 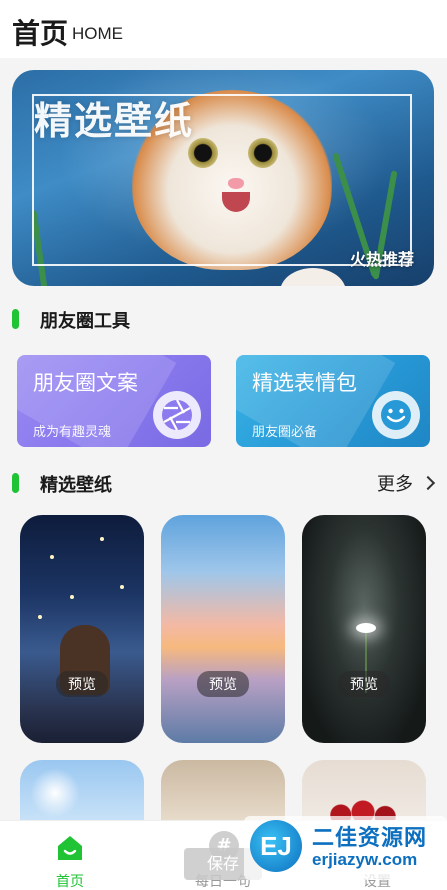 What do you see at coordinates (177, 415) in the screenshot?
I see `aperture-icon` at bounding box center [177, 415].